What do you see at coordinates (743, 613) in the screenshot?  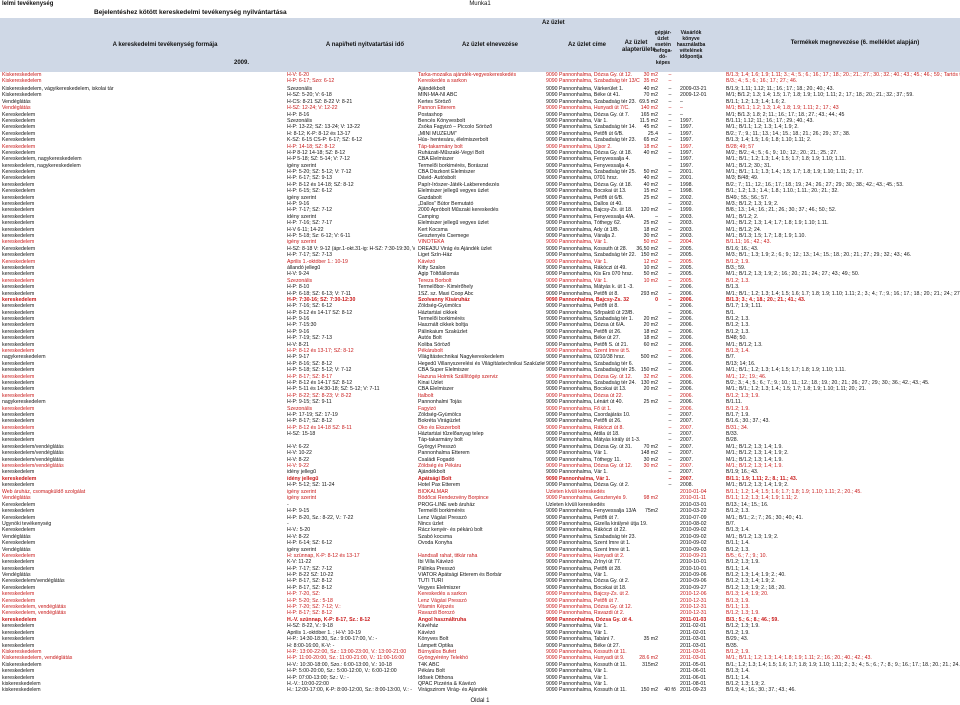 I see `cell-termek: B/1.2; 1.3; 1.9.` at bounding box center [743, 613].